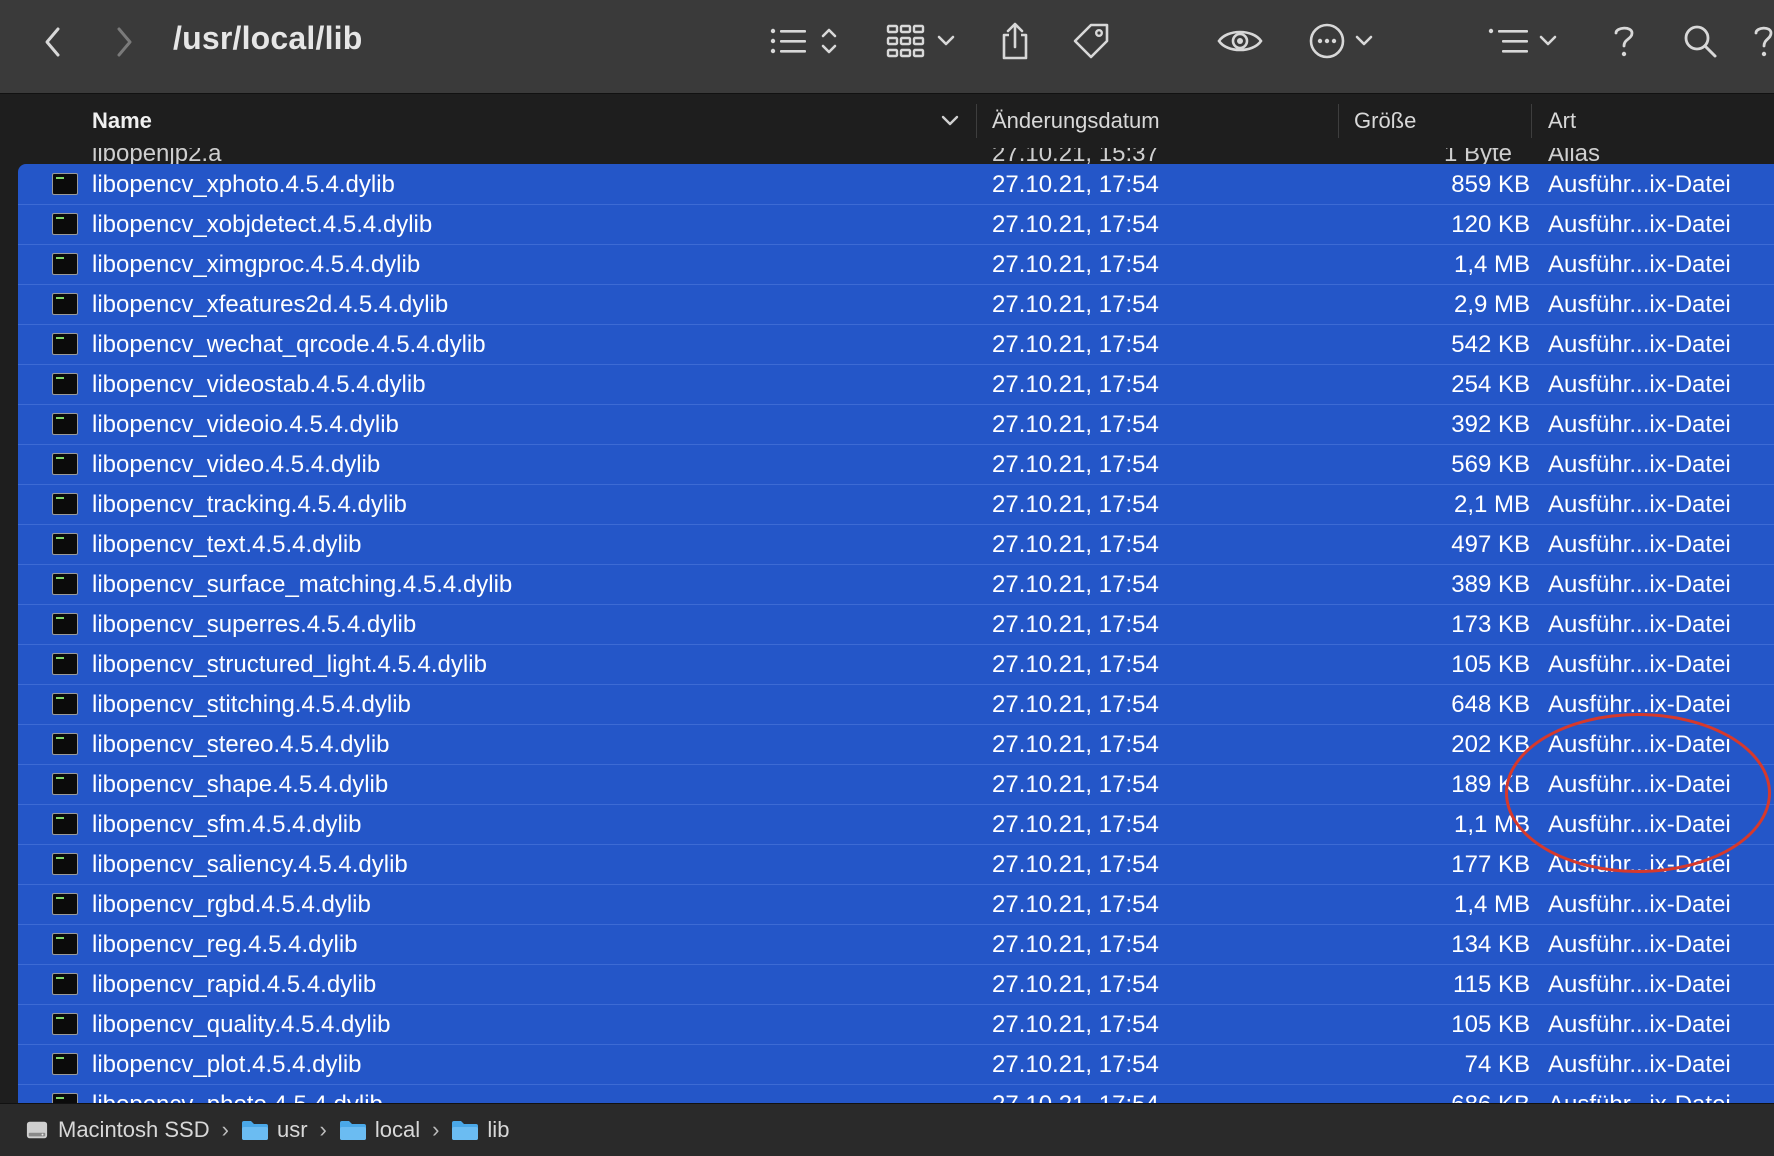 This screenshot has width=1774, height=1156. I want to click on file-name: libopencv_xobjdetect.4.5.4.dylib, so click(262, 224).